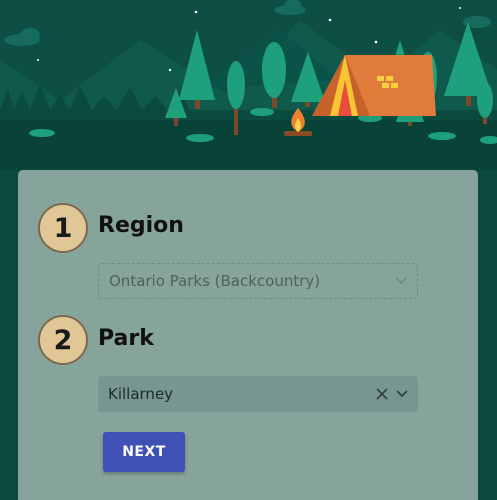 The image size is (497, 500). I want to click on park-select-value: Killarney, so click(141, 394).